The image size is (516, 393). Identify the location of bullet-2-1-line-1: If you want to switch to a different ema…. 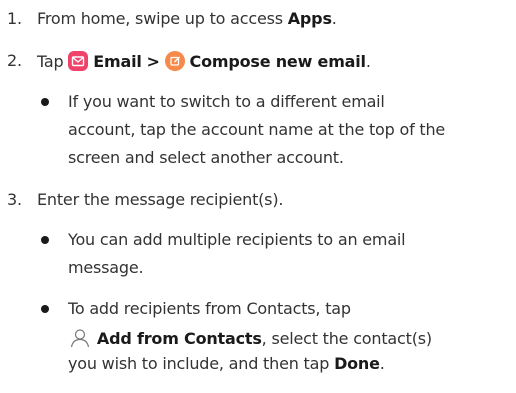
(226, 101).